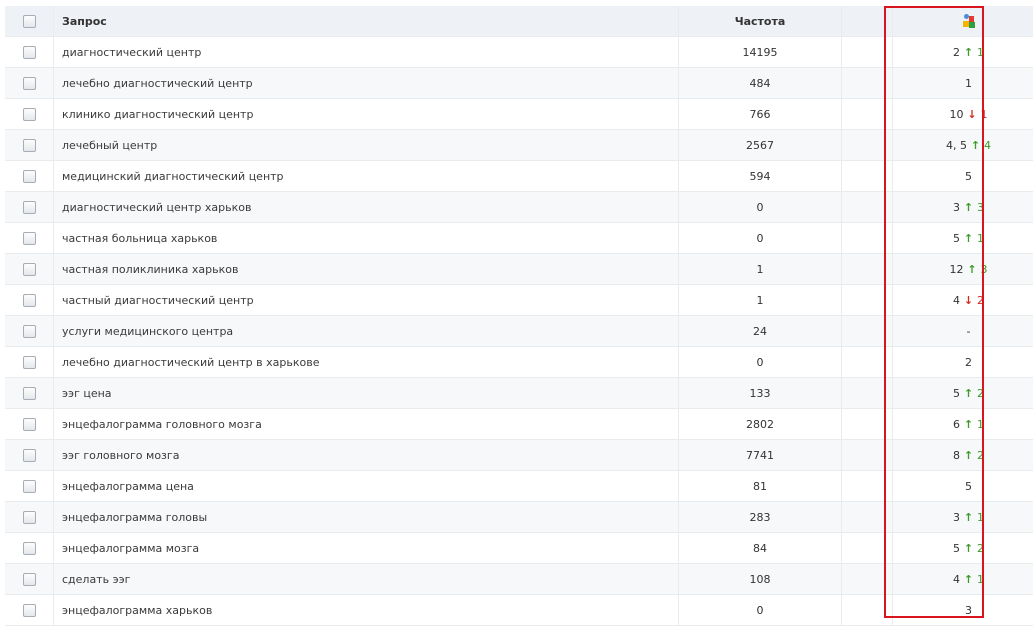  Describe the element at coordinates (519, 83) in the screenshot. I see `table-row: лечебно диагностический центр 484 1` at that location.